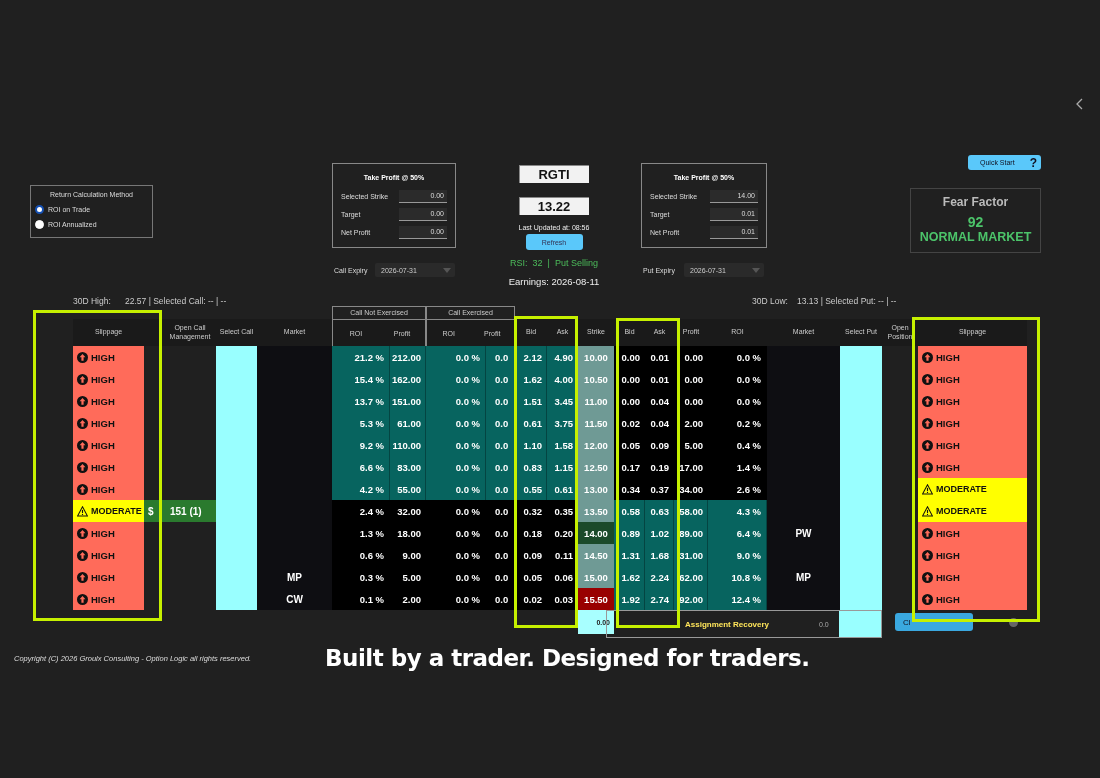 This screenshot has width=1100, height=778. I want to click on radio-button, so click(39, 209).